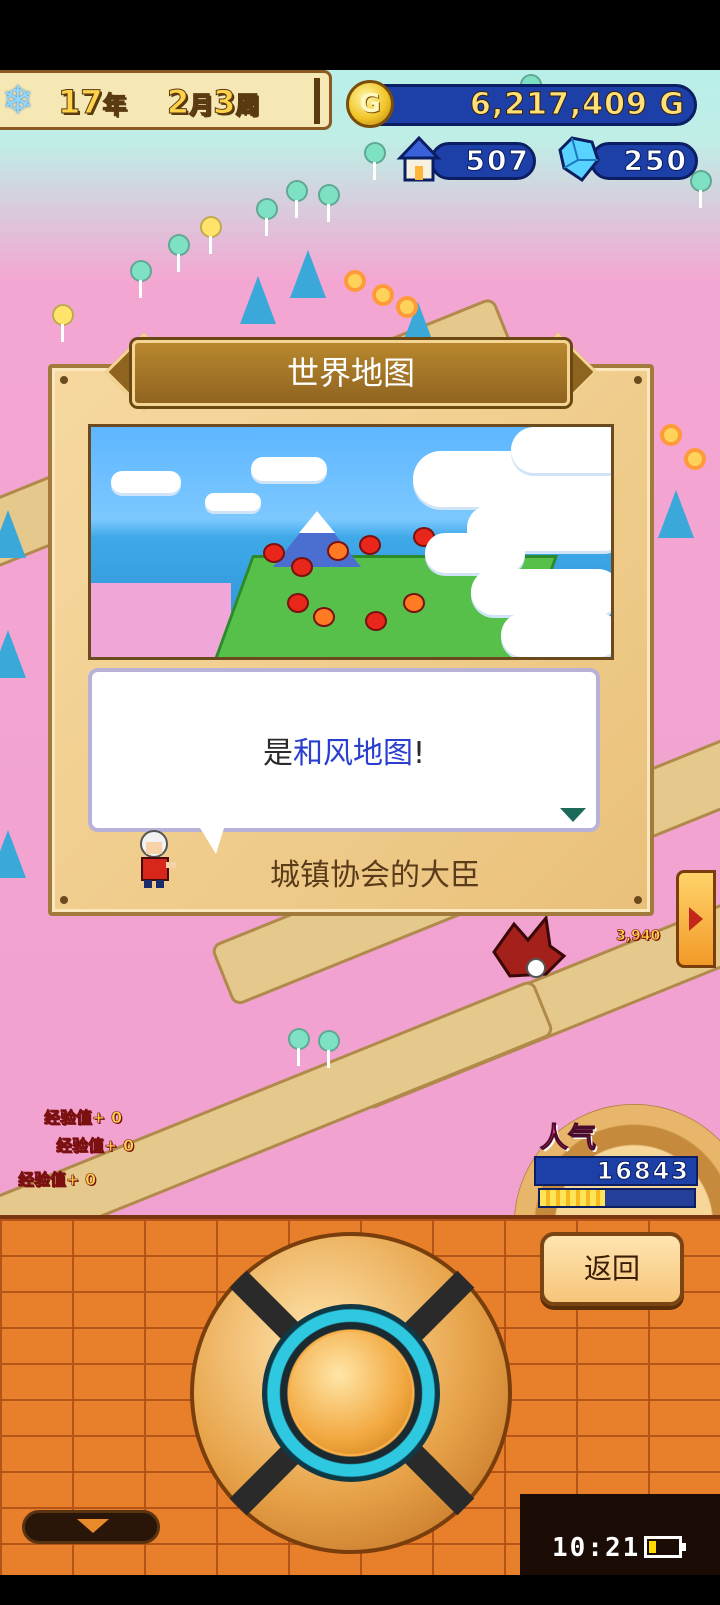 Image resolution: width=720 pixels, height=1605 pixels. Describe the element at coordinates (419, 753) in the screenshot. I see `message-suffix: !` at that location.